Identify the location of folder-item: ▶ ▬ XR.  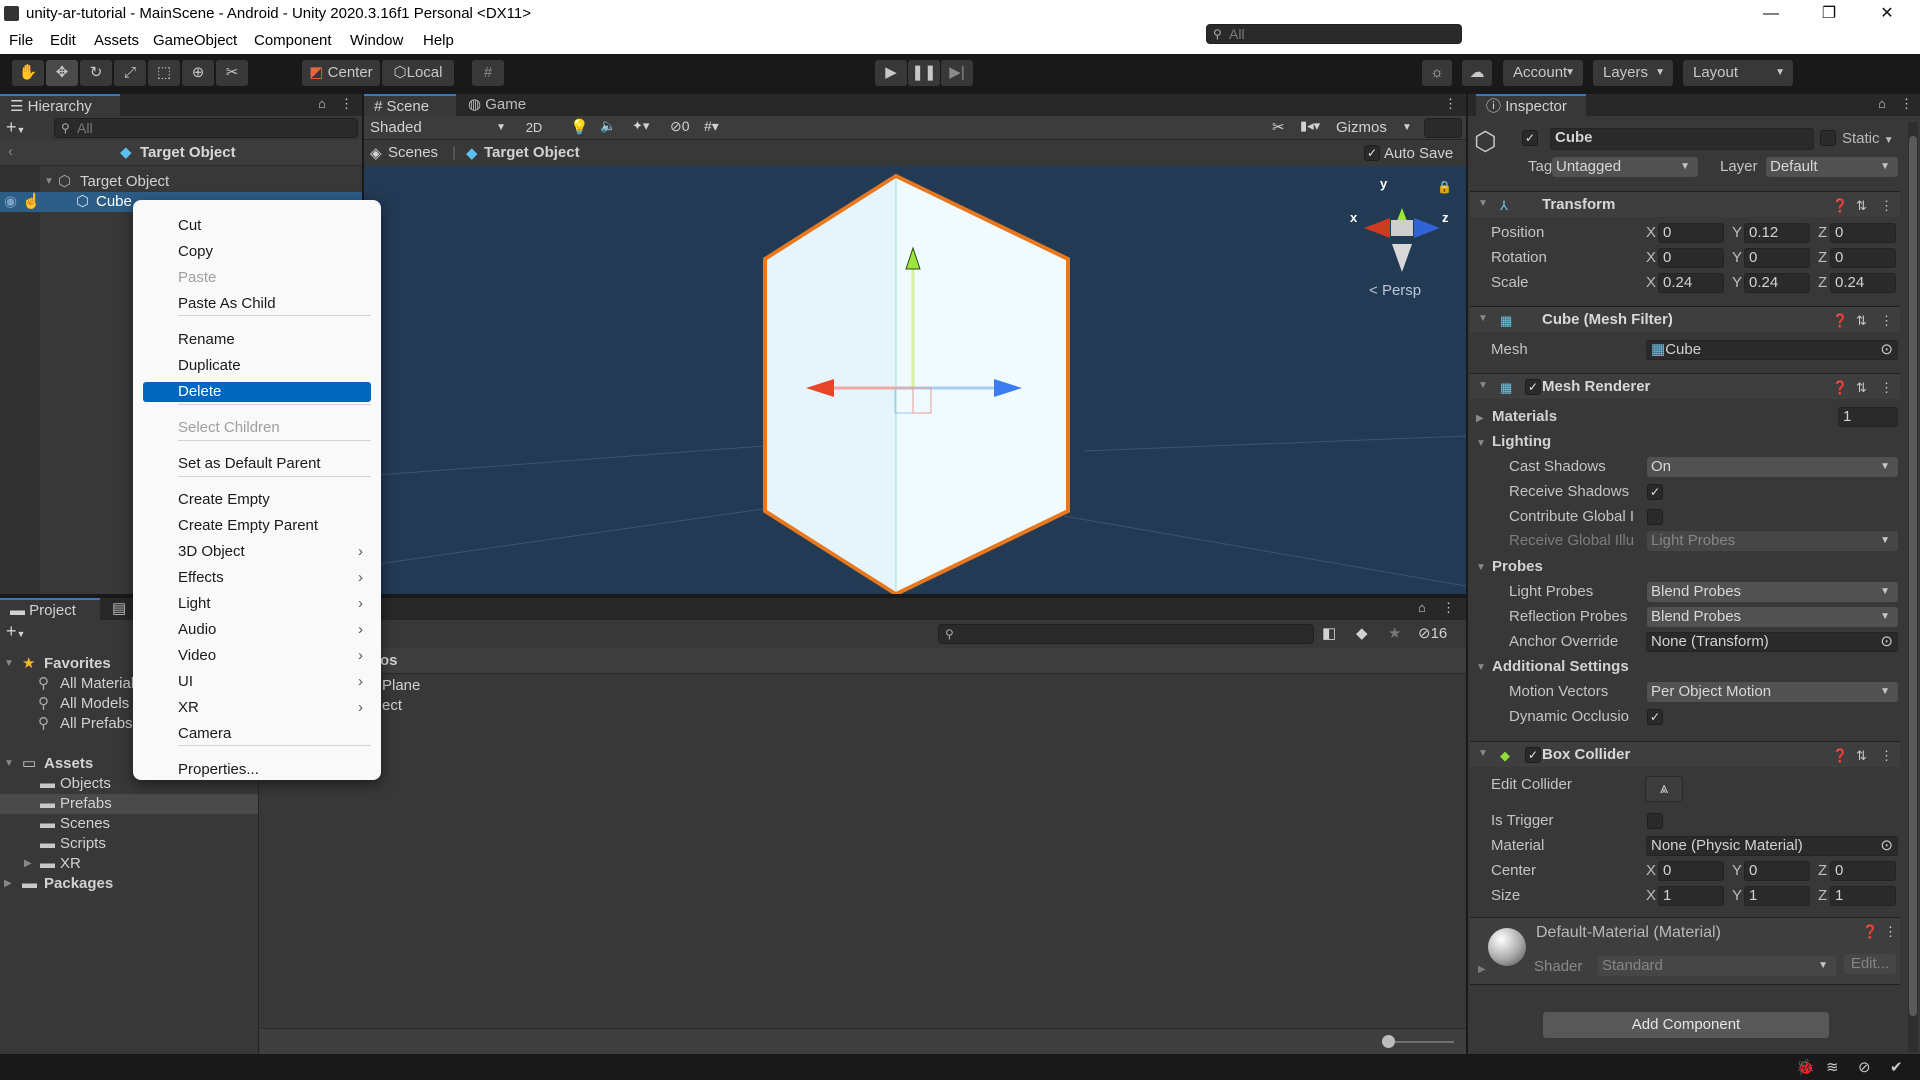
(129, 864).